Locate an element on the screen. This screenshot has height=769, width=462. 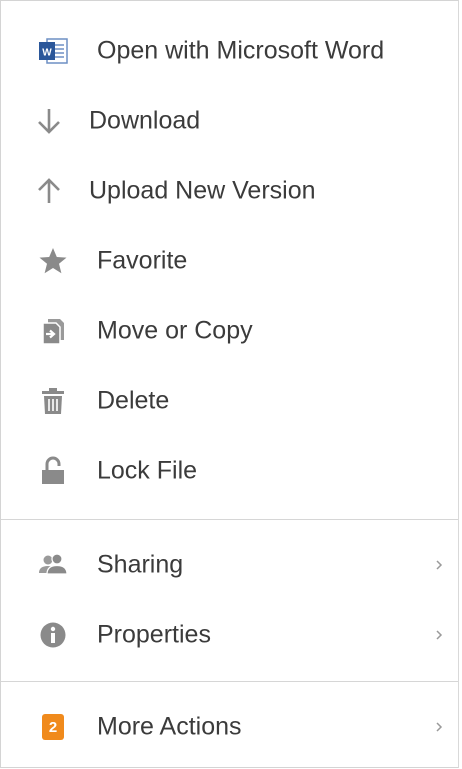
menu-item-open-with-word: W Open with Microsoft Word is located at coordinates (229, 51).